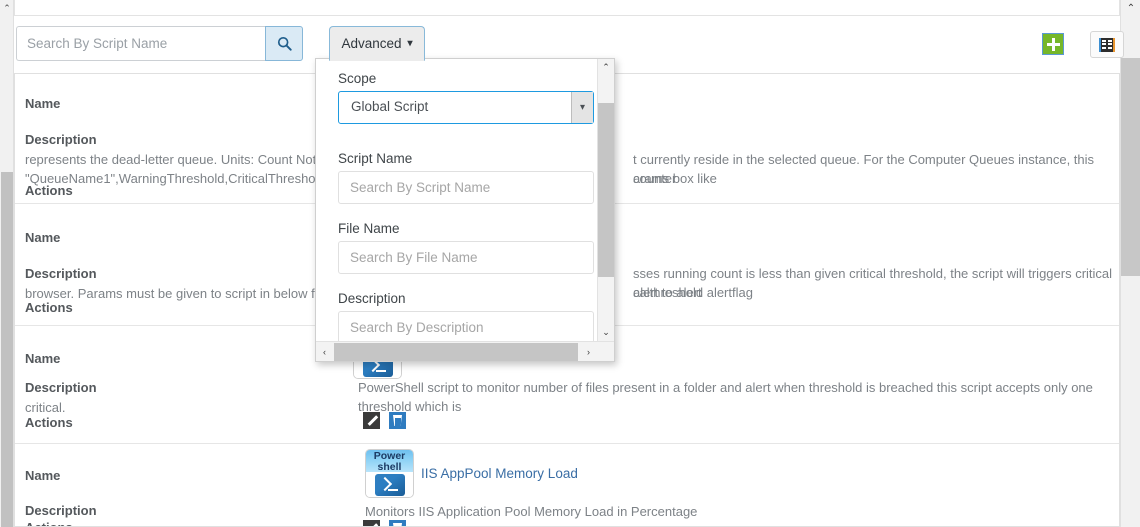 The image size is (1140, 527). I want to click on advanced-panel-horizontal-scrollbar: ‹ ›, so click(465, 351).